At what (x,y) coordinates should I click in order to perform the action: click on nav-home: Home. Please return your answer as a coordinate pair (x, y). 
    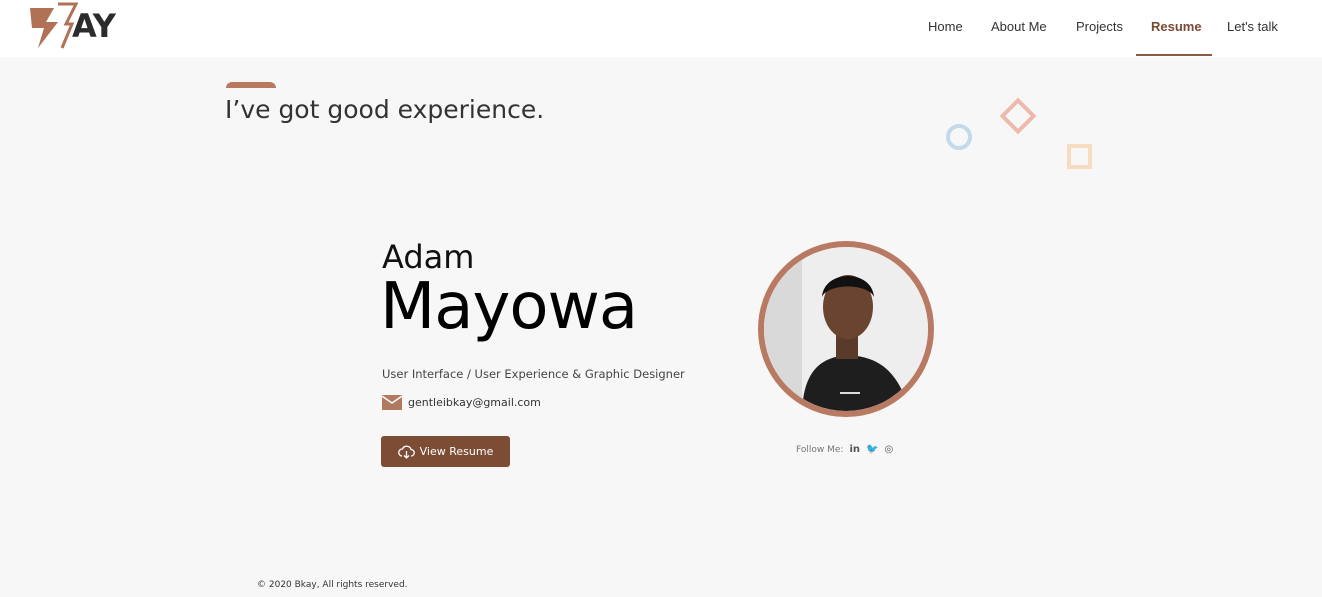
    Looking at the image, I should click on (945, 26).